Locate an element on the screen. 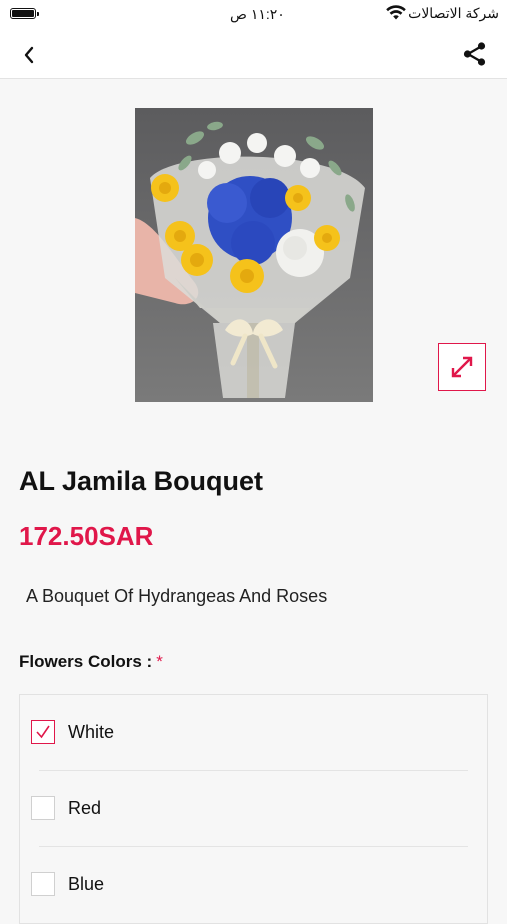  status-time: ١١:٢٠ ص is located at coordinates (257, 14).